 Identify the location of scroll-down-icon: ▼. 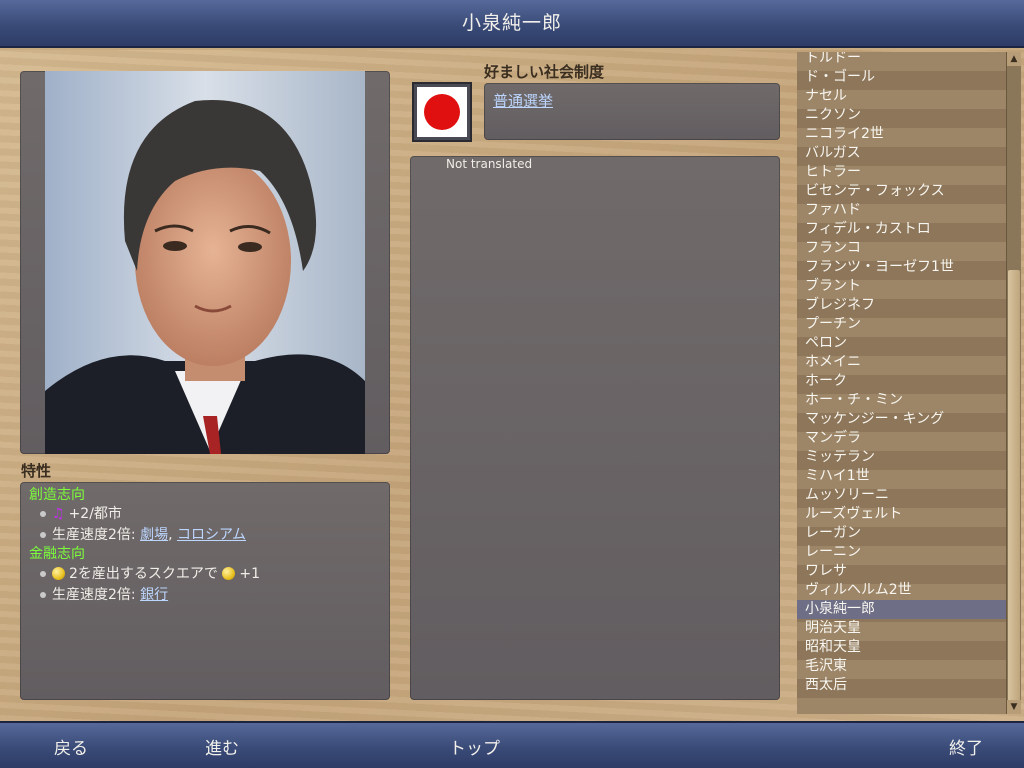
(1014, 707).